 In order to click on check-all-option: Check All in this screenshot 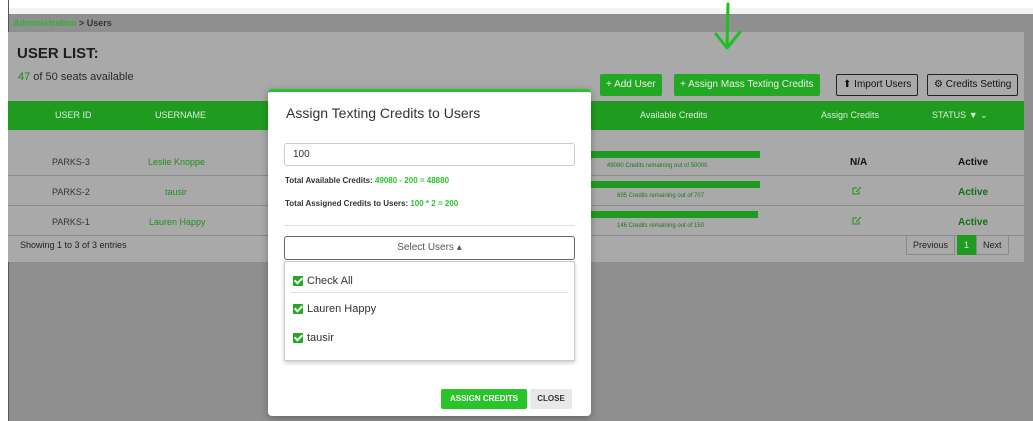, I will do `click(323, 281)`.